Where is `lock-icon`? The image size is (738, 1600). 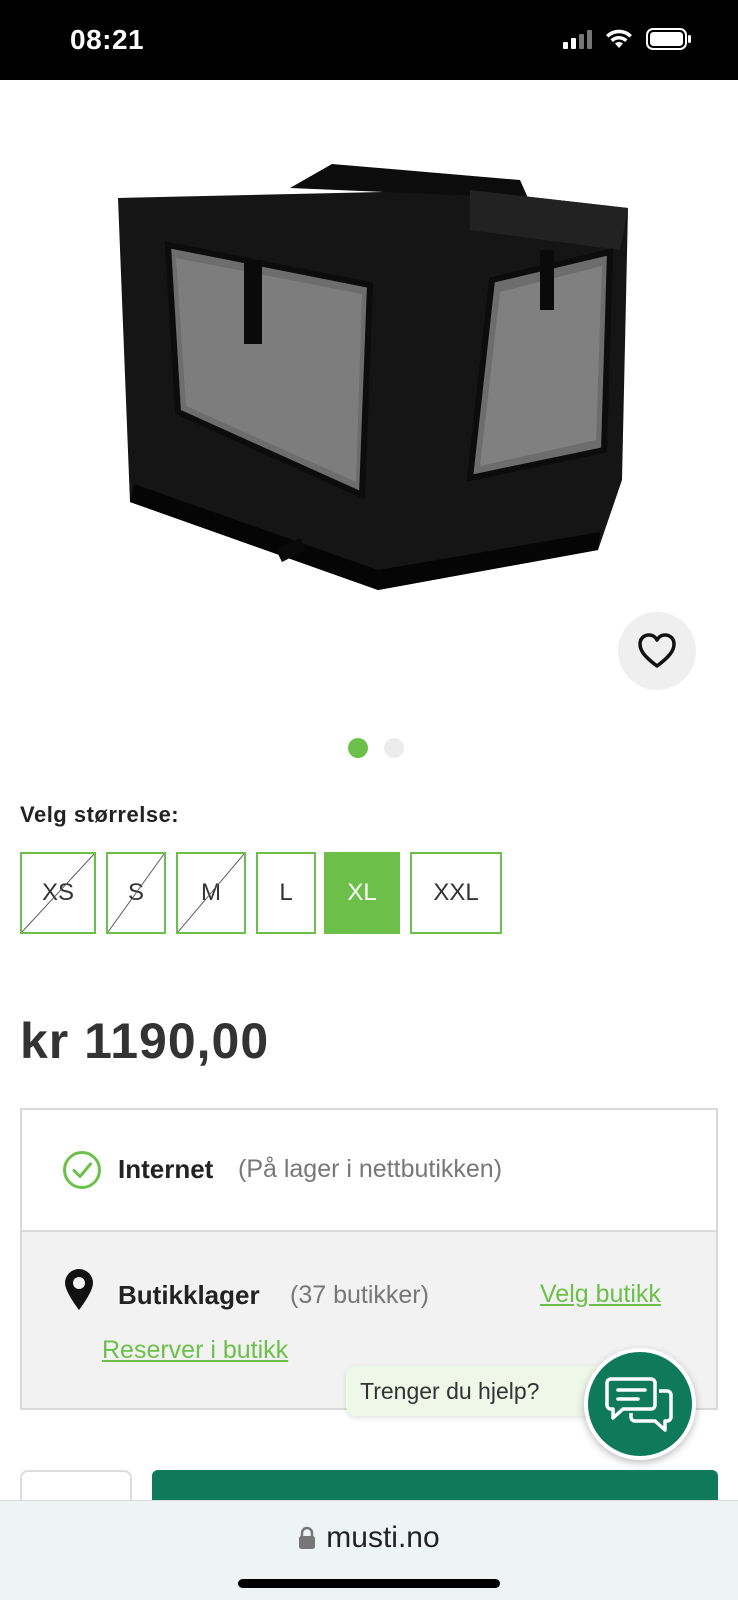
lock-icon is located at coordinates (307, 1537).